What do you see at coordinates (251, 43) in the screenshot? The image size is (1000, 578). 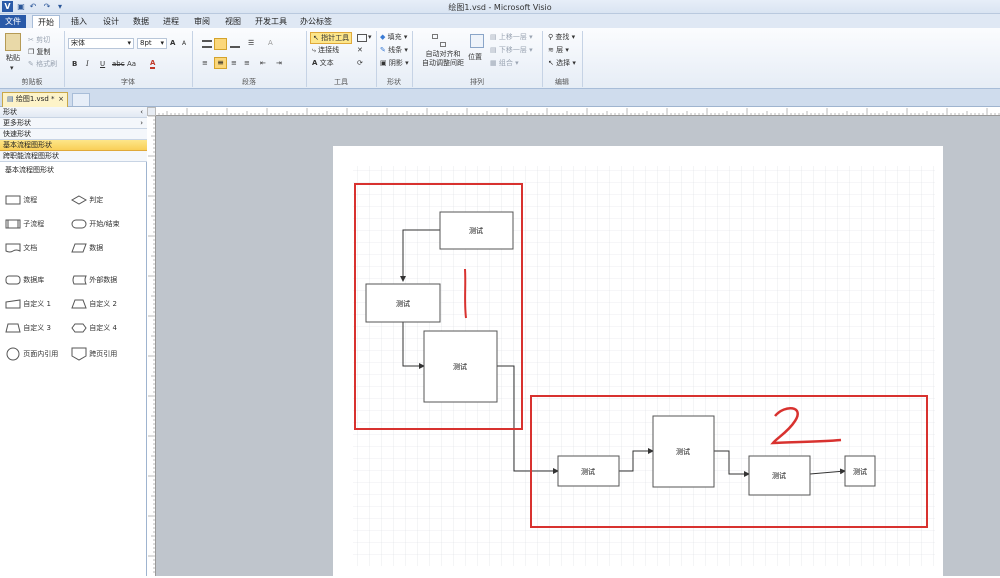 I see `bullets-icon: ☰` at bounding box center [251, 43].